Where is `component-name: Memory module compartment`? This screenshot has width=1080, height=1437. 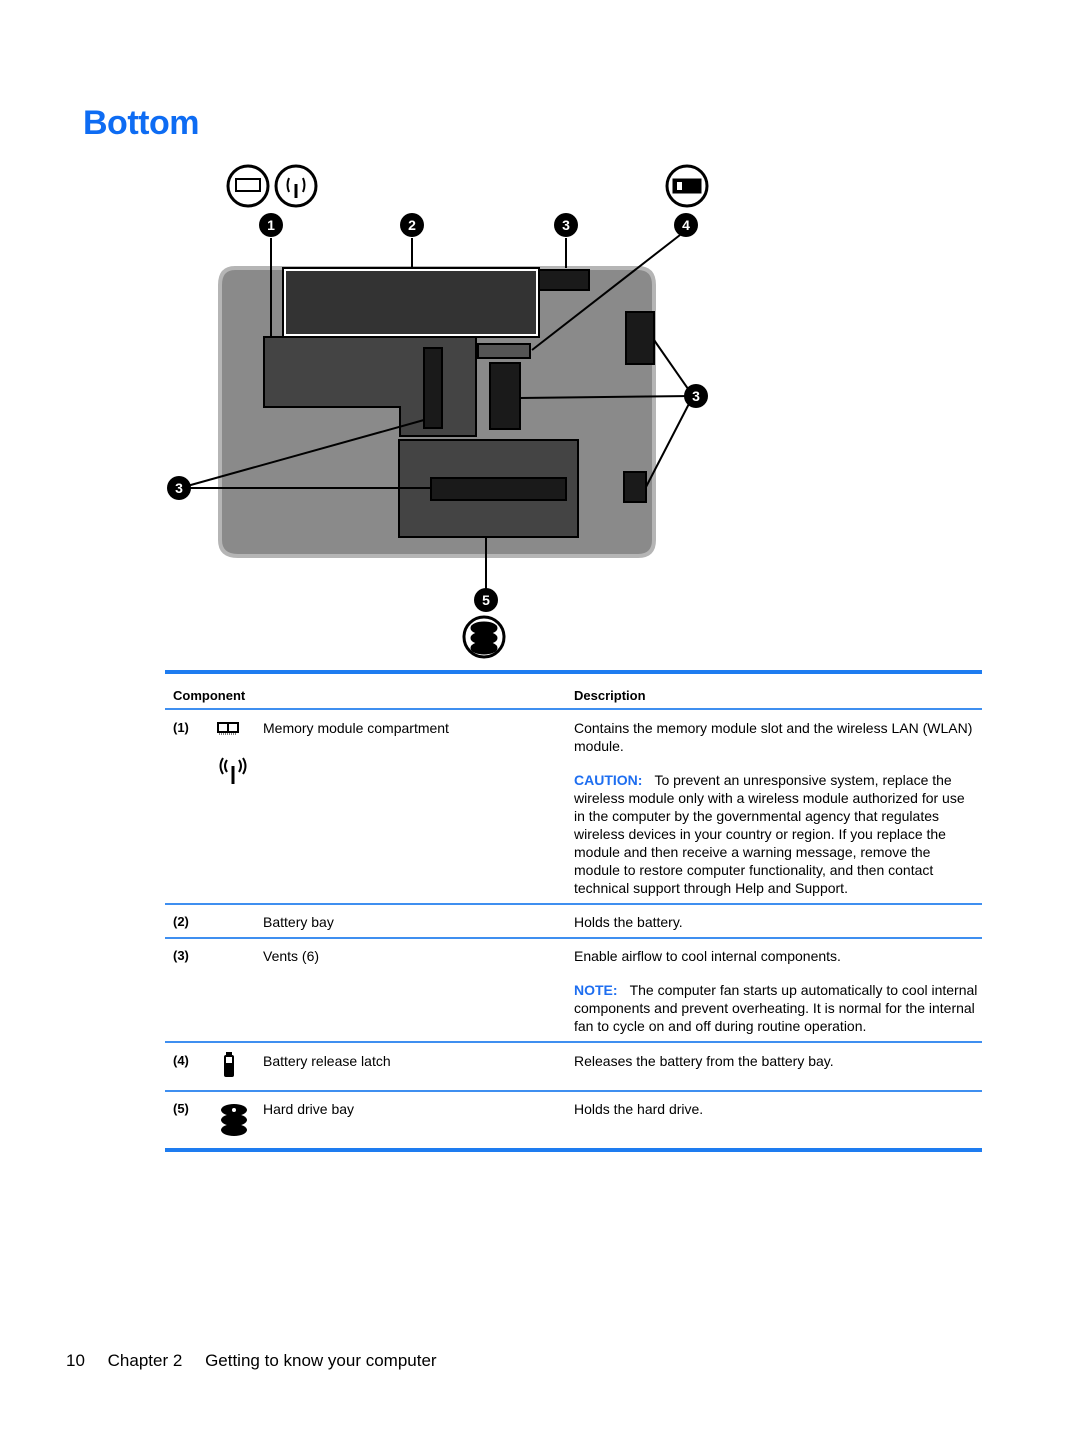
component-name: Memory module compartment is located at coordinates (356, 728).